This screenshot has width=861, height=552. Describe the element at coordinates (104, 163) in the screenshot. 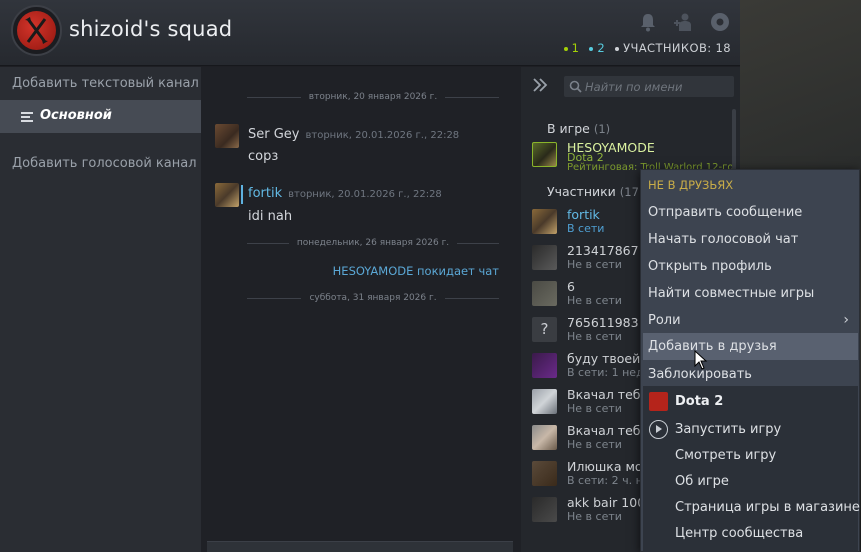

I see `add-voice-channel-button: Добавить голосовой канал` at that location.